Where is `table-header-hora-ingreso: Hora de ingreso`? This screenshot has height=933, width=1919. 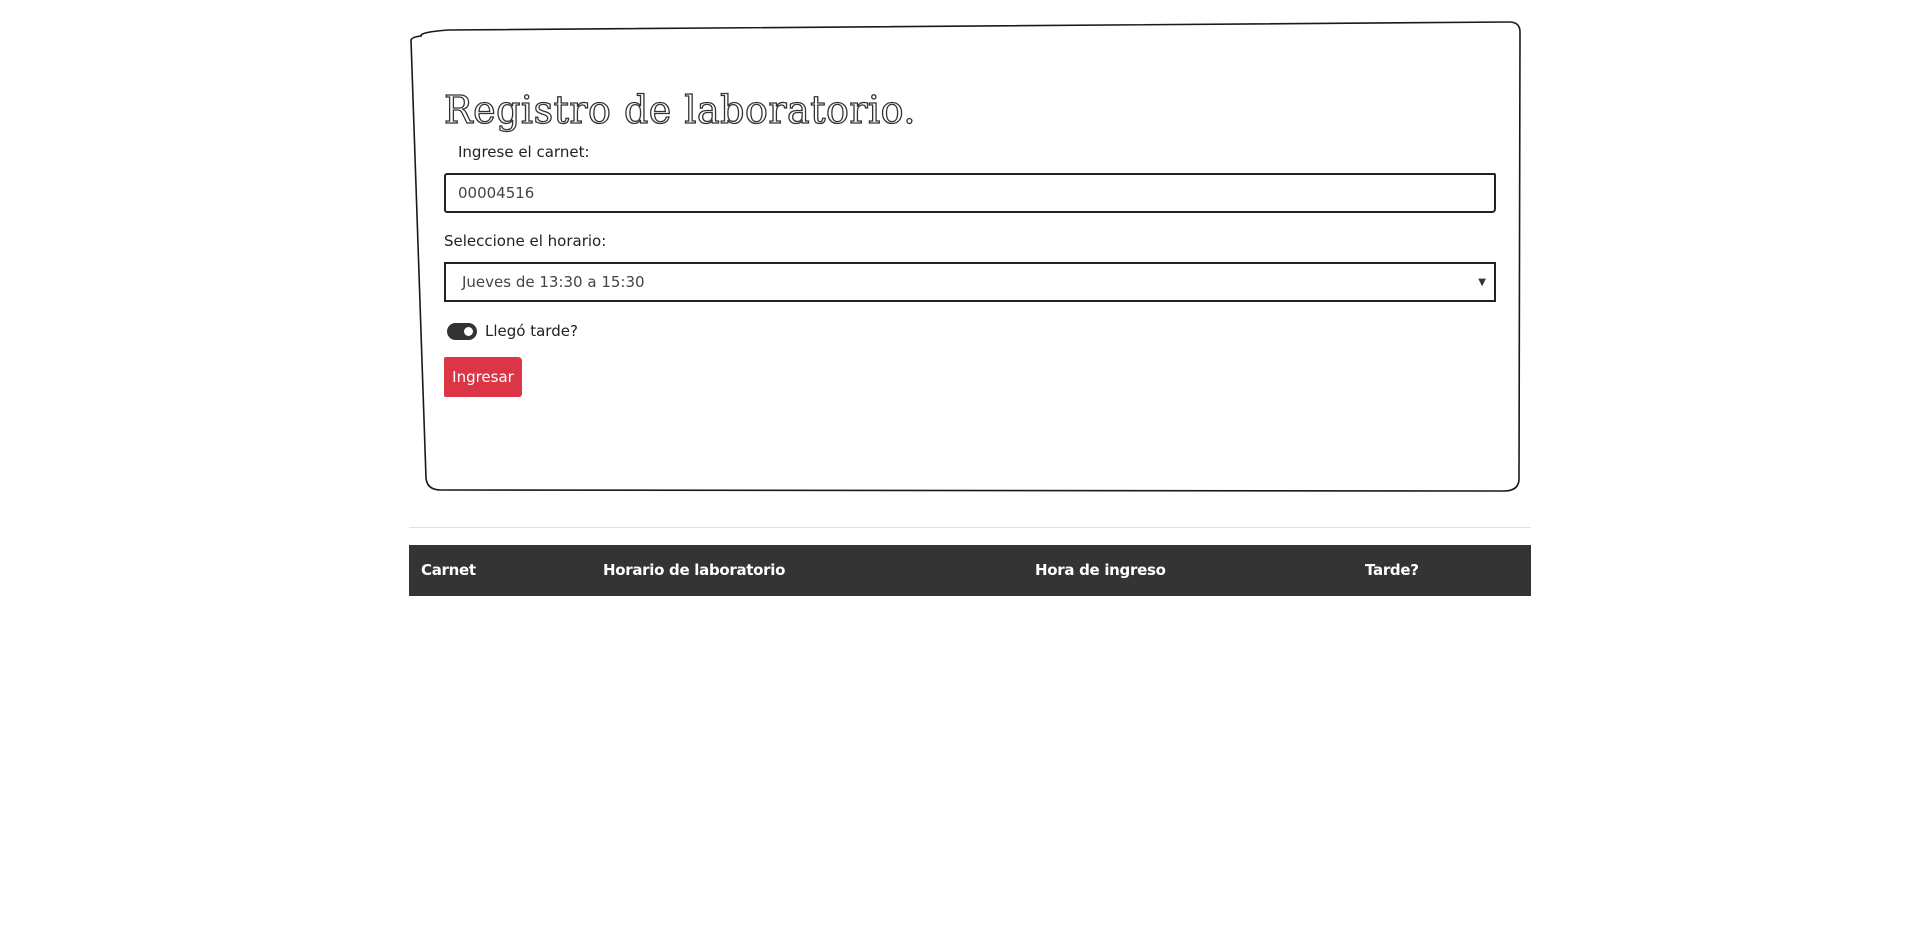
table-header-hora-ingreso: Hora de ingreso is located at coordinates (1100, 570).